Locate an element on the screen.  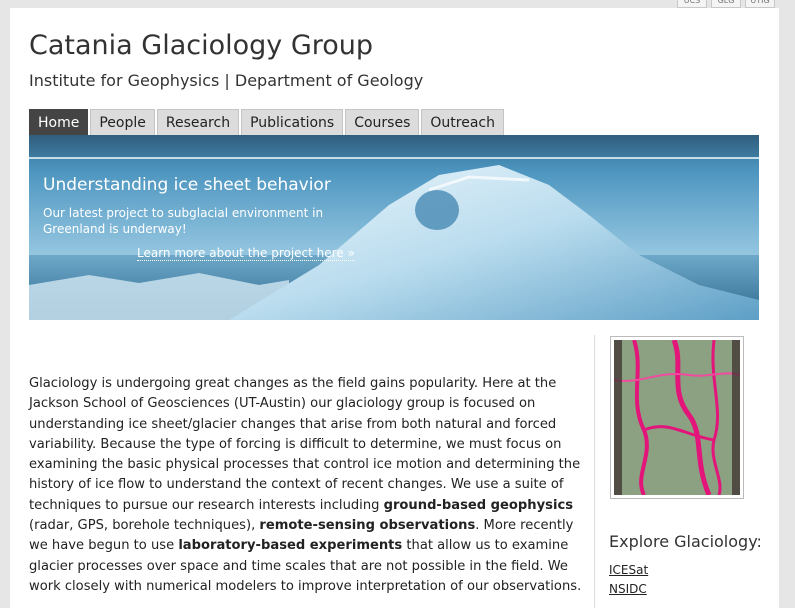
utility-tabs: UCS GLG UTIG is located at coordinates (726, 4).